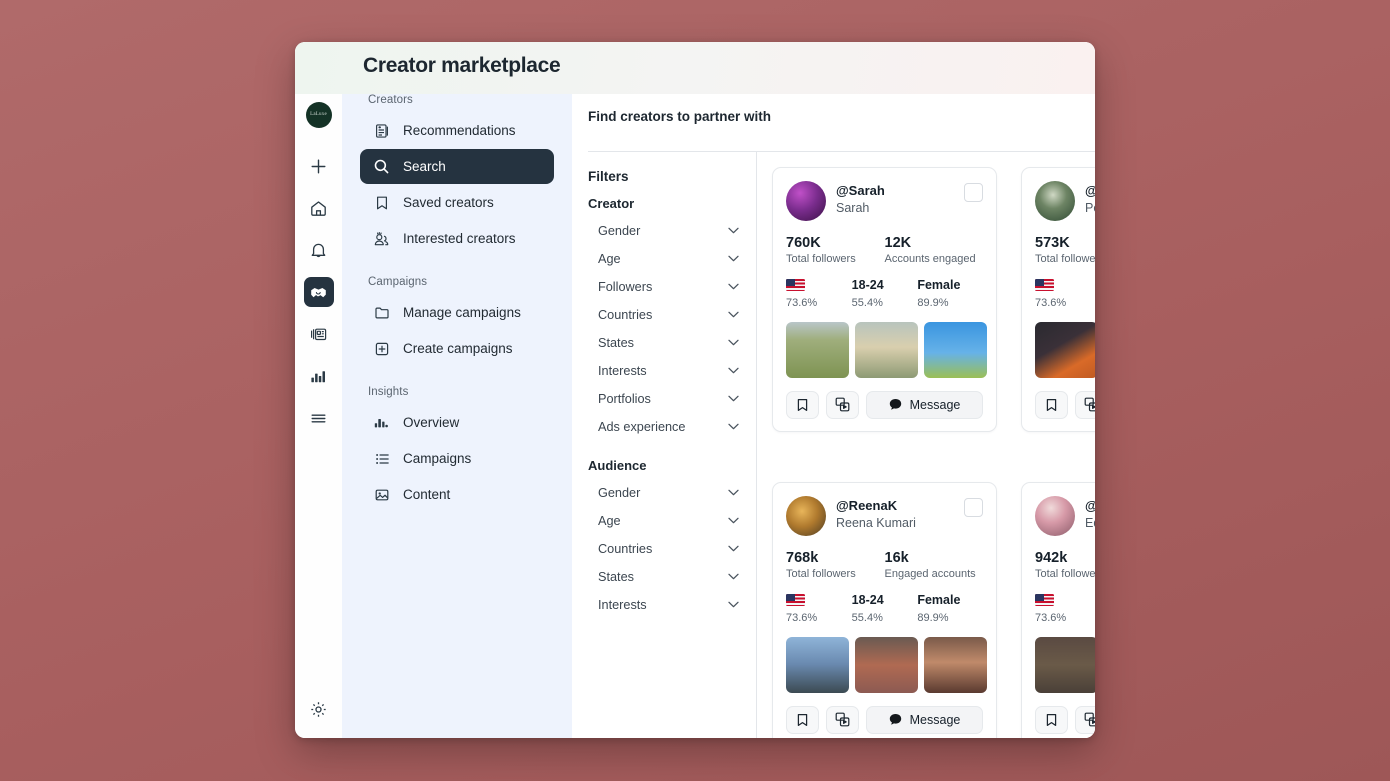 Image resolution: width=1390 pixels, height=781 pixels. Describe the element at coordinates (1065, 515) in the screenshot. I see `card-header: @Ed Ed` at that location.